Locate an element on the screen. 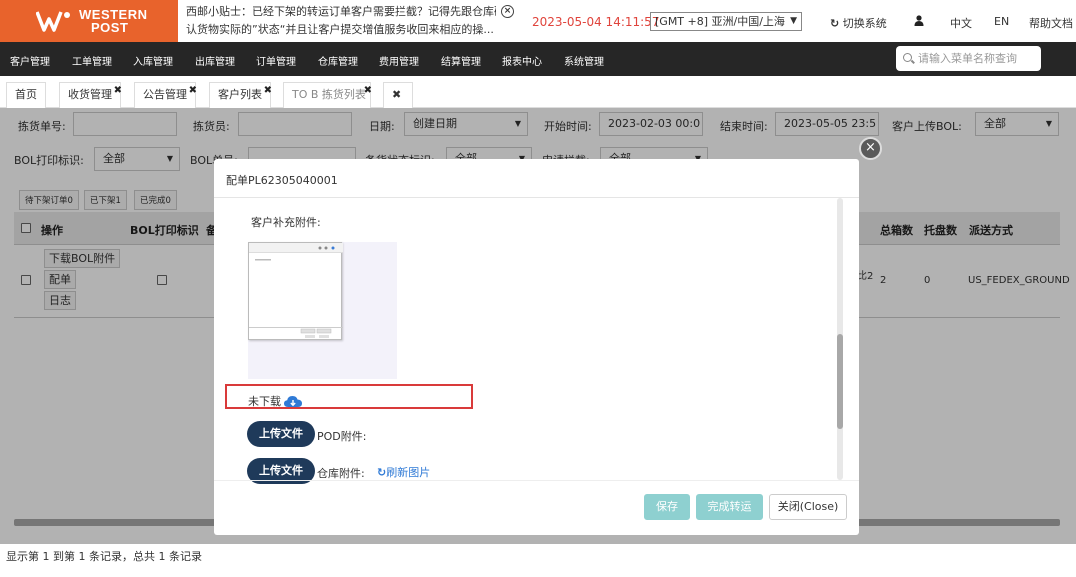  attachment-preview-image is located at coordinates (295, 291).